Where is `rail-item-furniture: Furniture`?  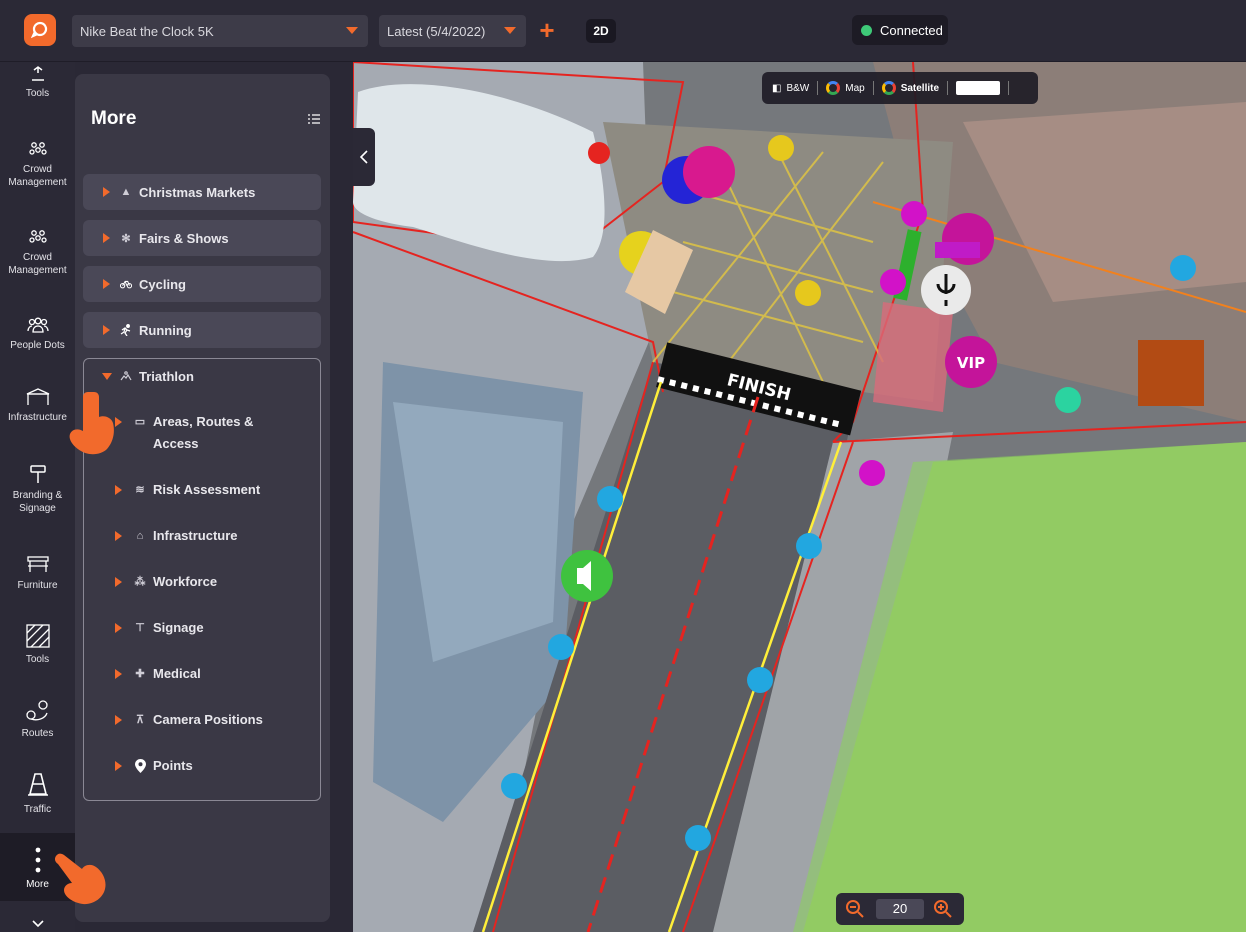
rail-item-furniture: Furniture is located at coordinates (37, 573).